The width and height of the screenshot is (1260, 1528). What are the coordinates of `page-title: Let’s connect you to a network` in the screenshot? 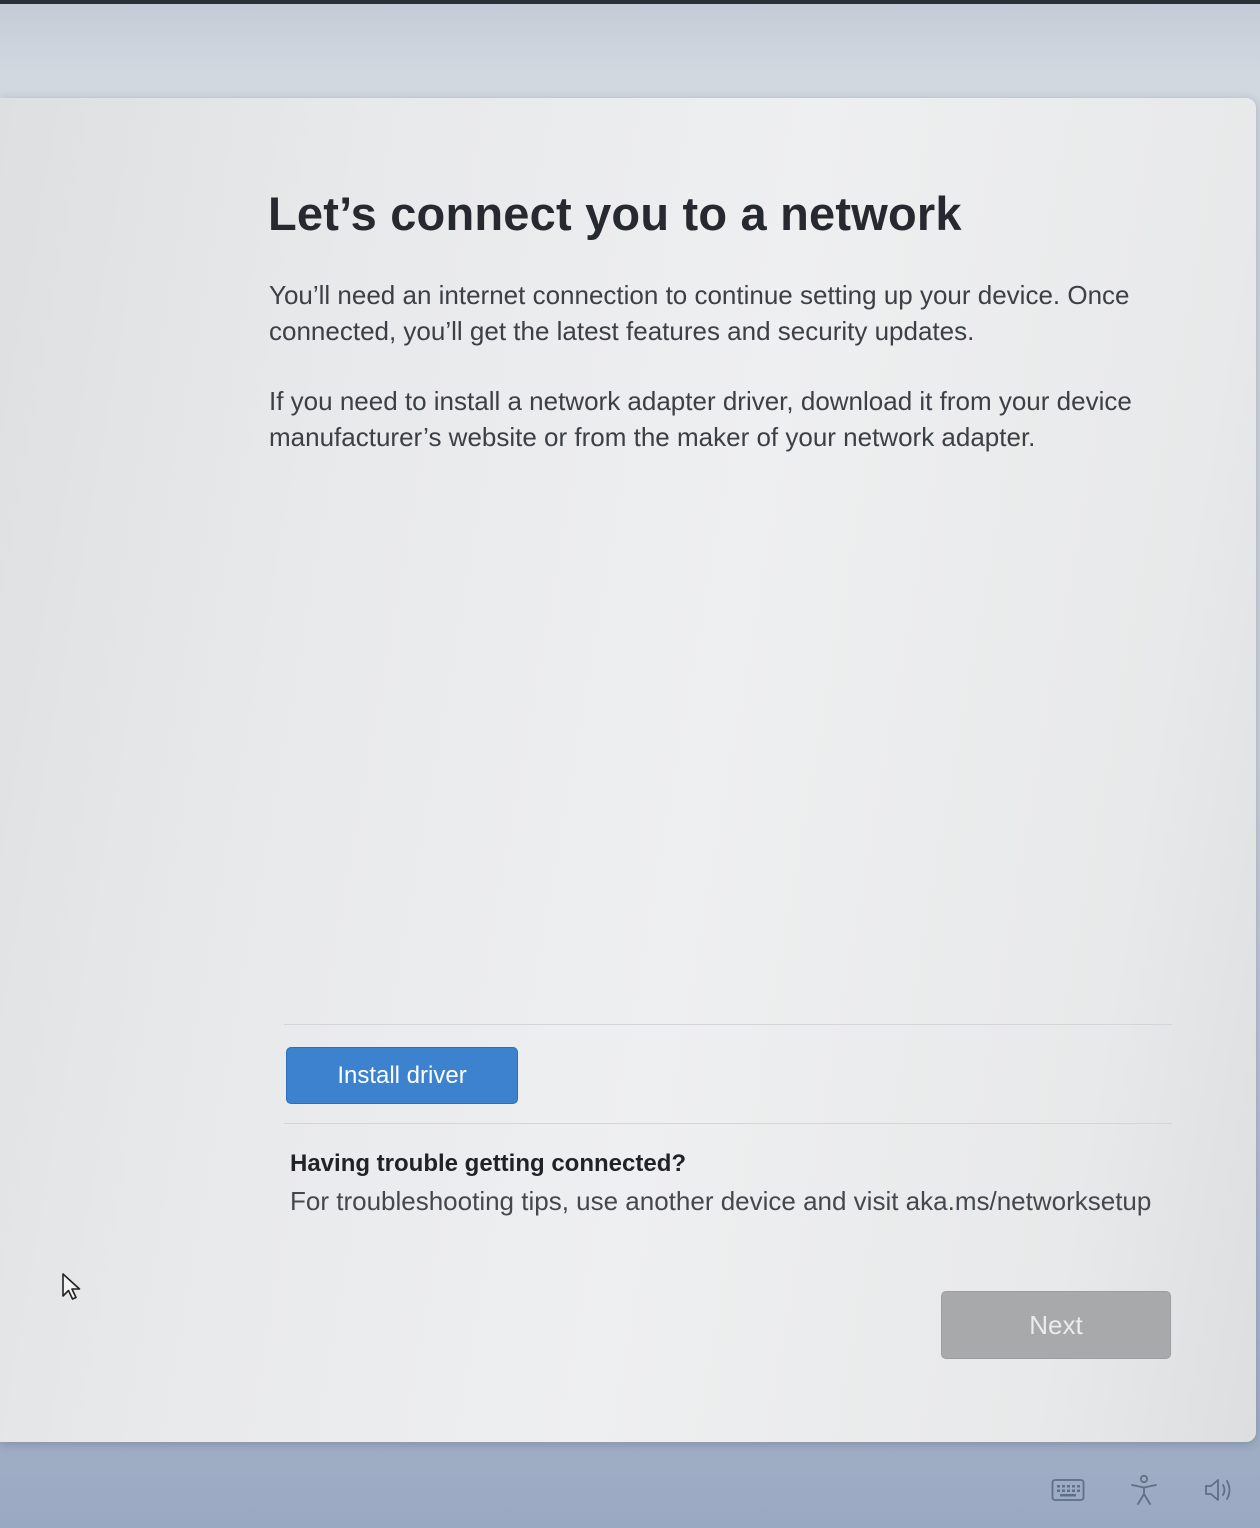 It's located at (615, 213).